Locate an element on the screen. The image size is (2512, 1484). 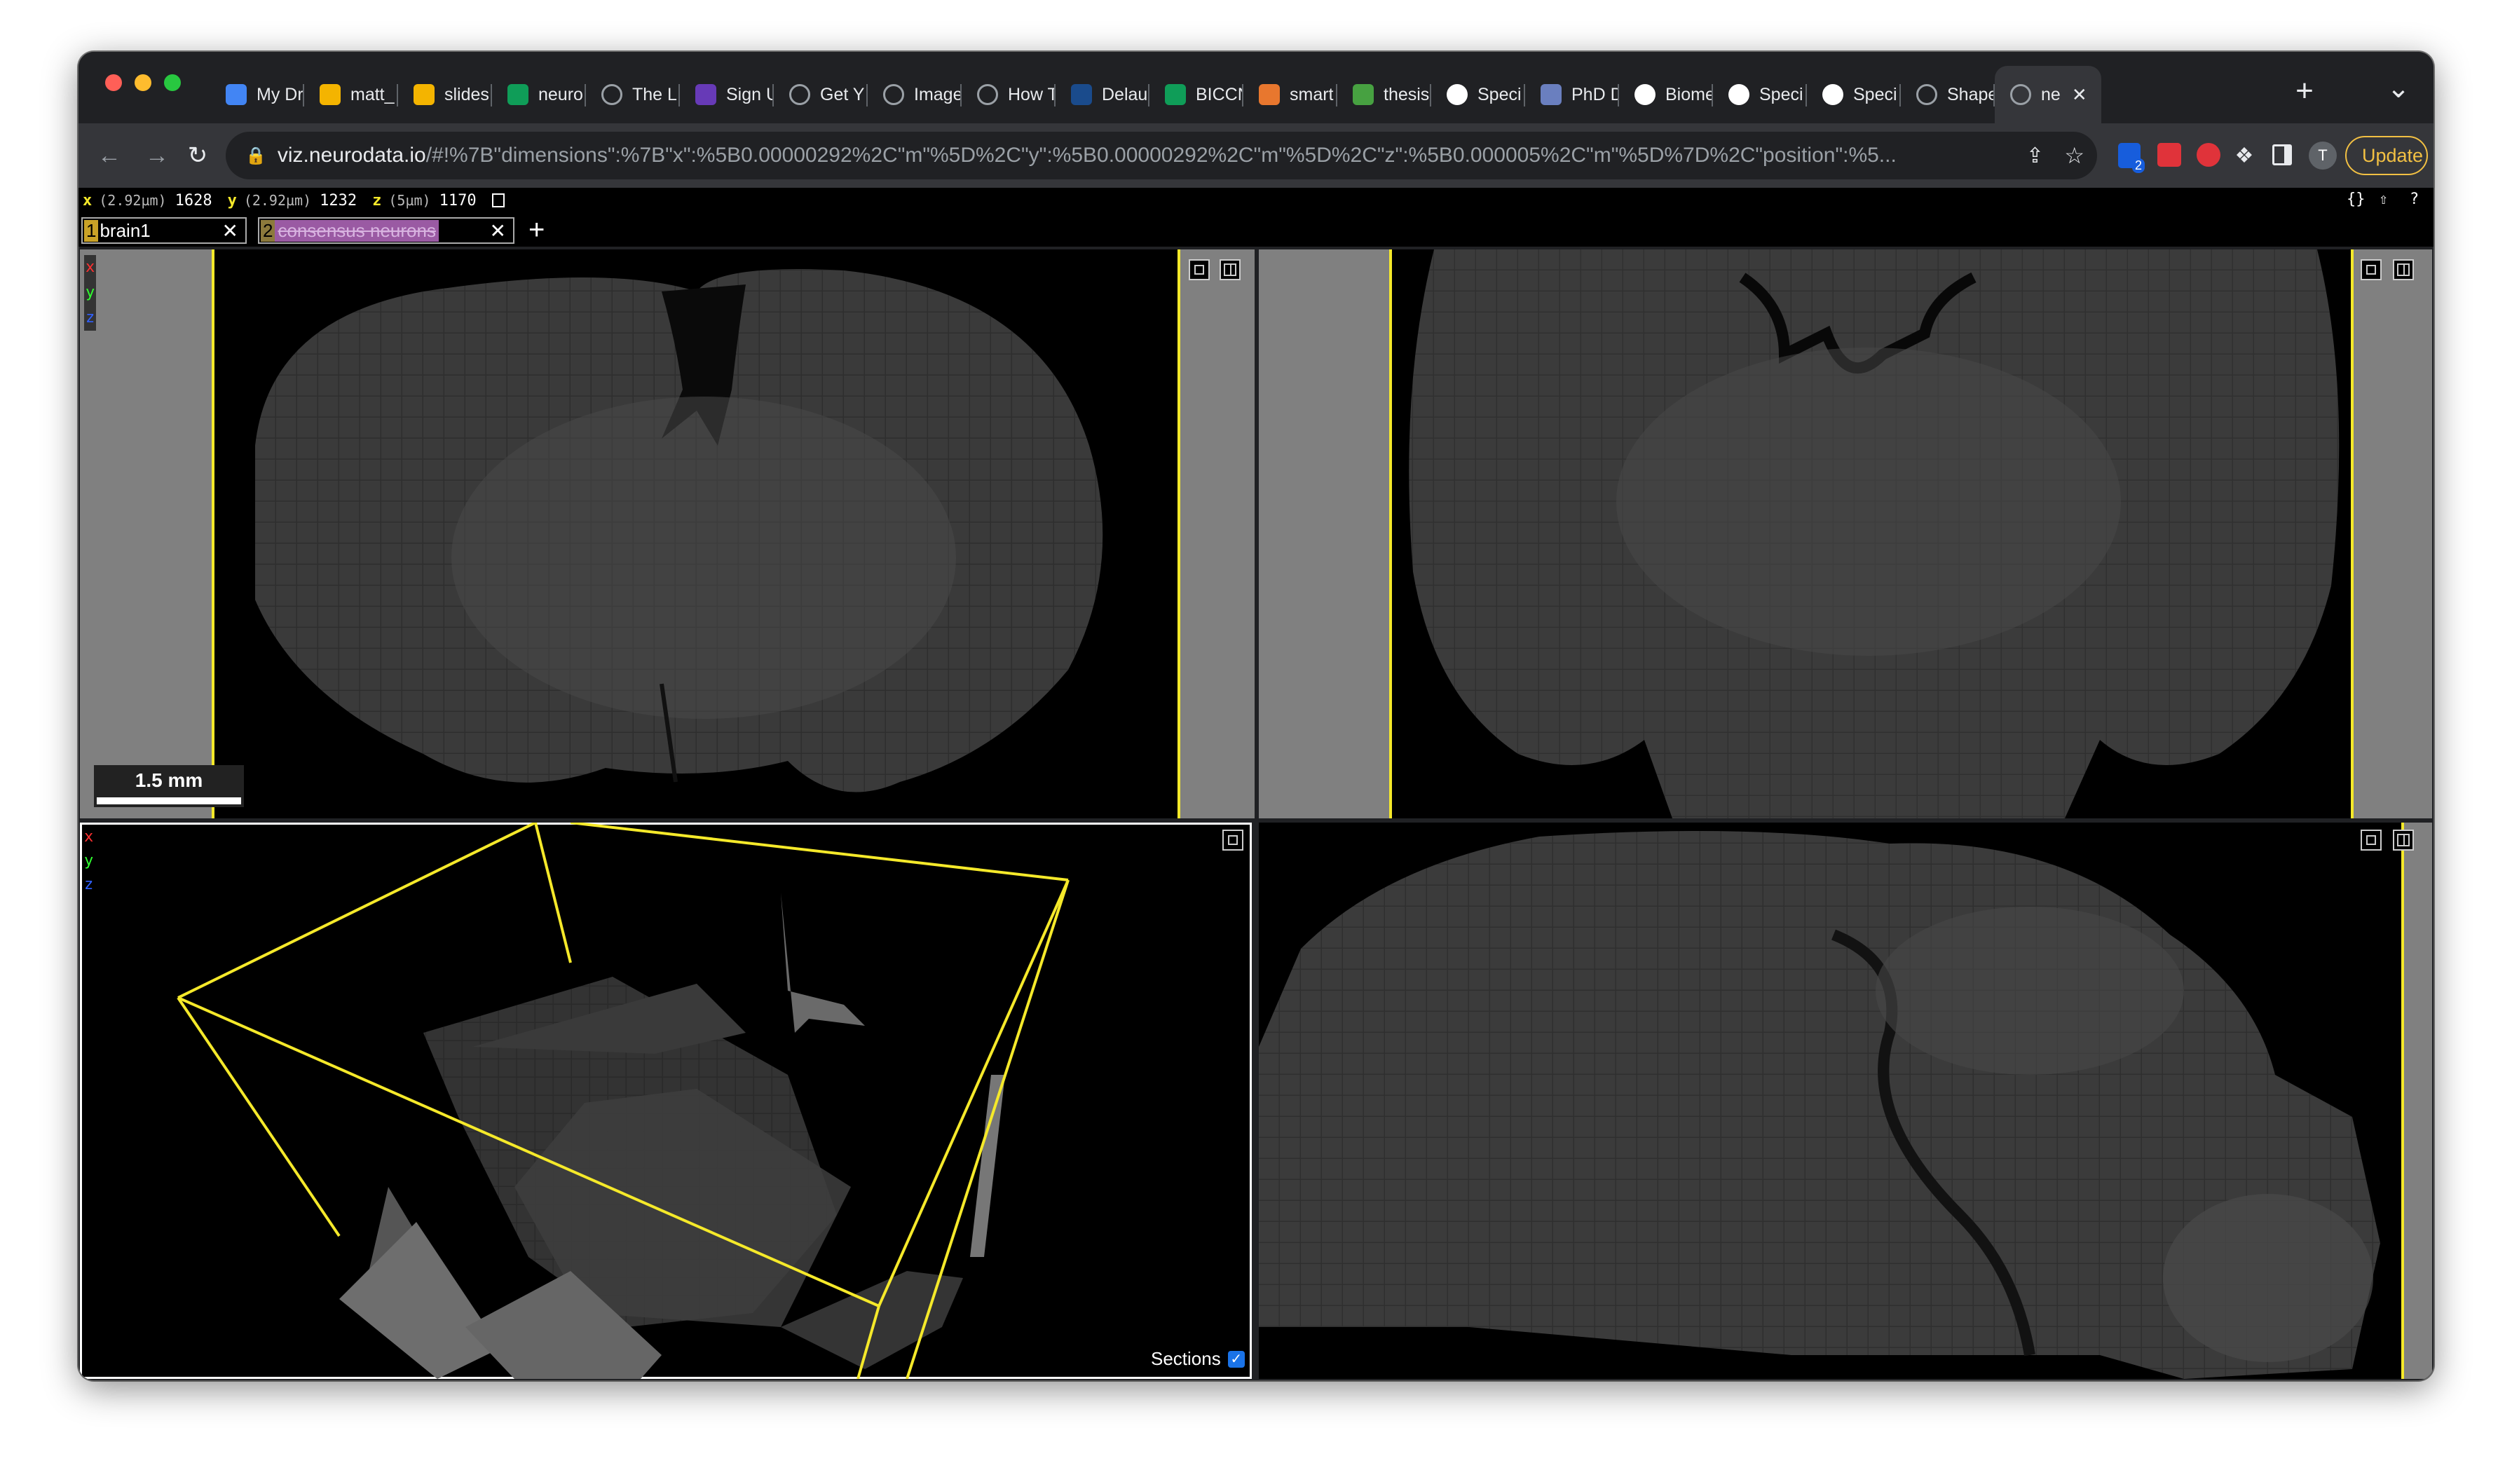
reload-icon: ↻ is located at coordinates (197, 155).